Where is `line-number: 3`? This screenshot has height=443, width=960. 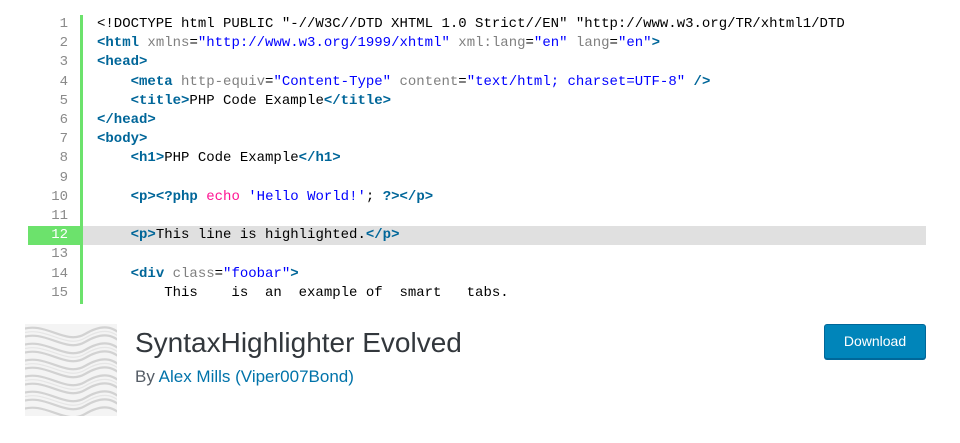
line-number: 3 is located at coordinates (63, 62).